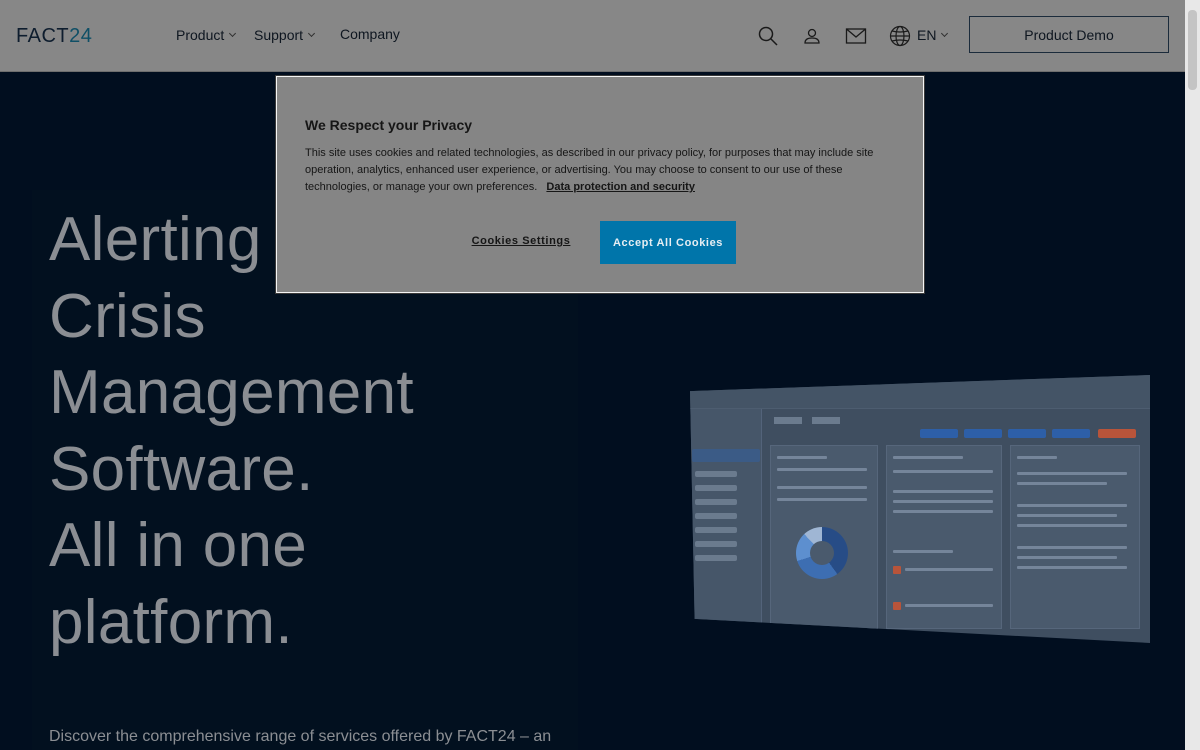 This screenshot has width=1200, height=750. I want to click on nav-product: Product, so click(206, 35).